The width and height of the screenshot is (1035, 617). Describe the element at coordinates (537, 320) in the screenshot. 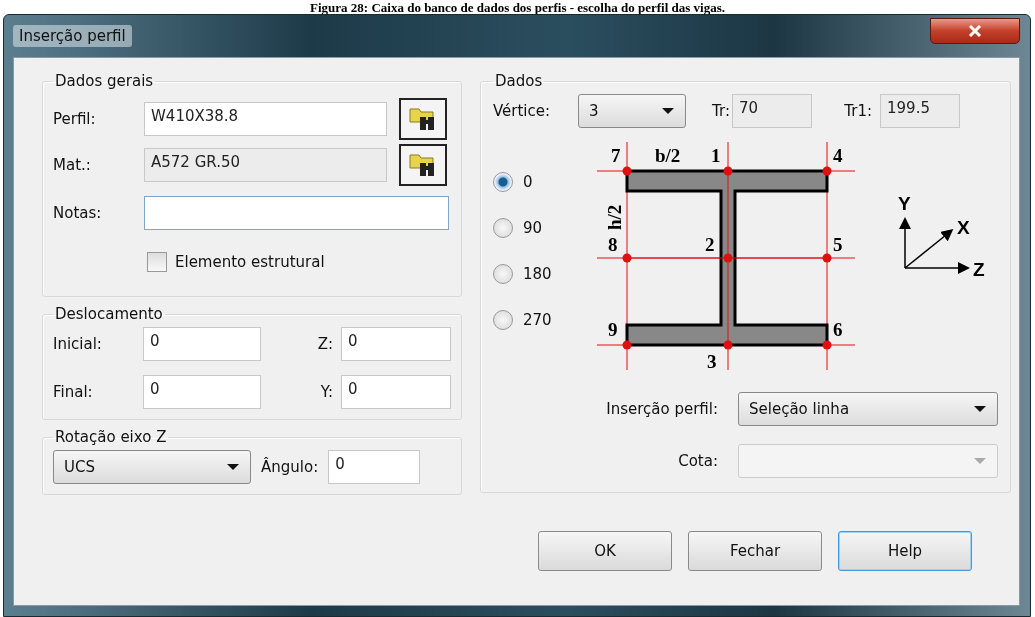

I see `radio-label: 270` at that location.